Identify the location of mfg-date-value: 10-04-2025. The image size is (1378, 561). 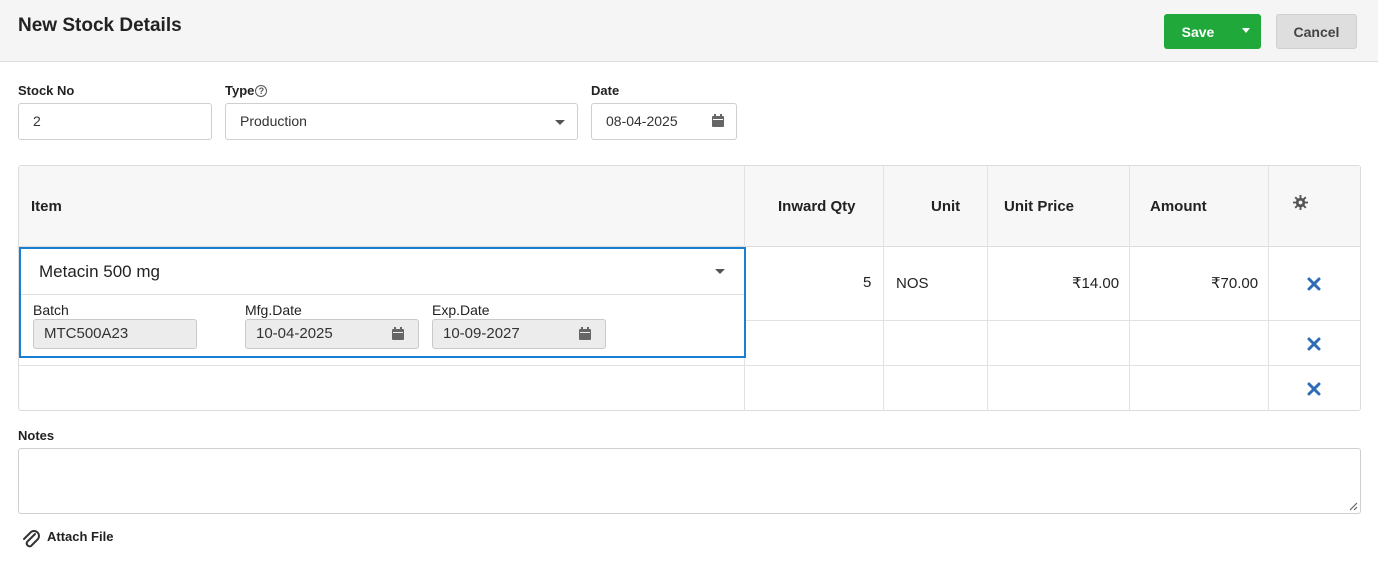
(294, 333).